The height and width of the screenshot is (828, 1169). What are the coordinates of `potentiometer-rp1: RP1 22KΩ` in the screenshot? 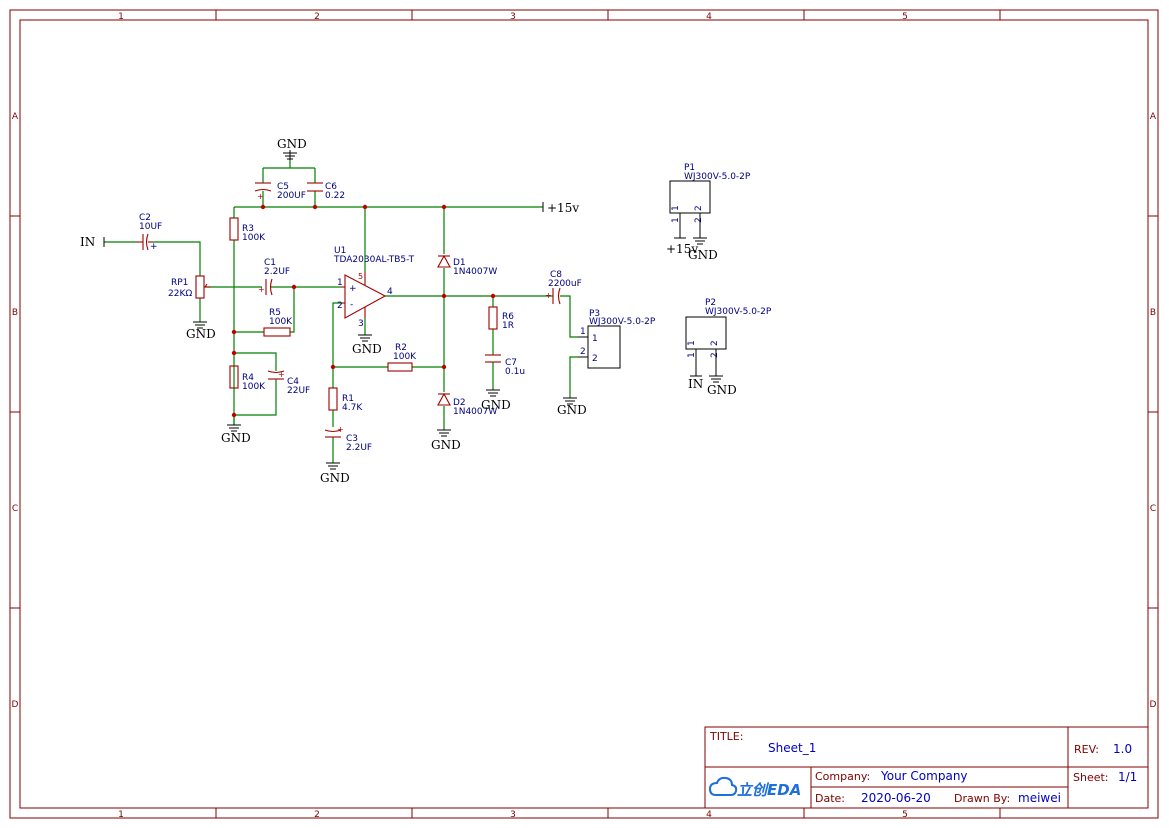 It's located at (189, 287).